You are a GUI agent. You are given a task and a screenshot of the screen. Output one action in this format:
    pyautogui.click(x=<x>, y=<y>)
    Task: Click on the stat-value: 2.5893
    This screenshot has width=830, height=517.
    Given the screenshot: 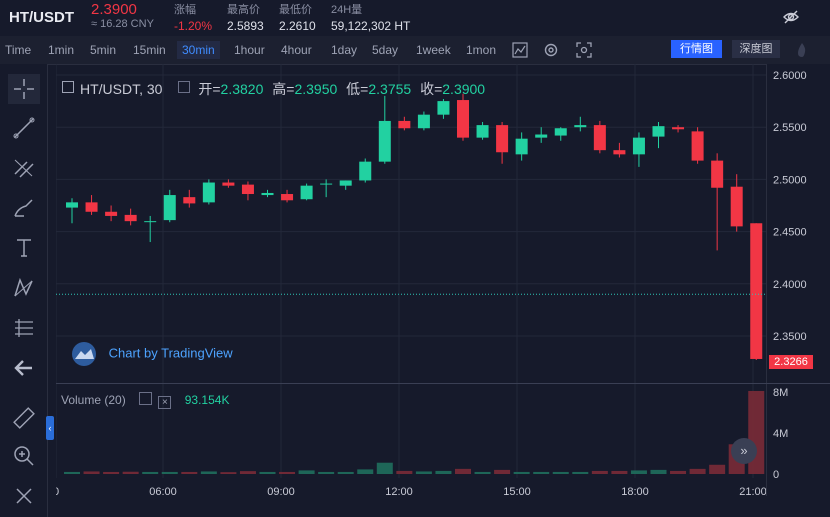 What is the action you would take?
    pyautogui.click(x=245, y=26)
    